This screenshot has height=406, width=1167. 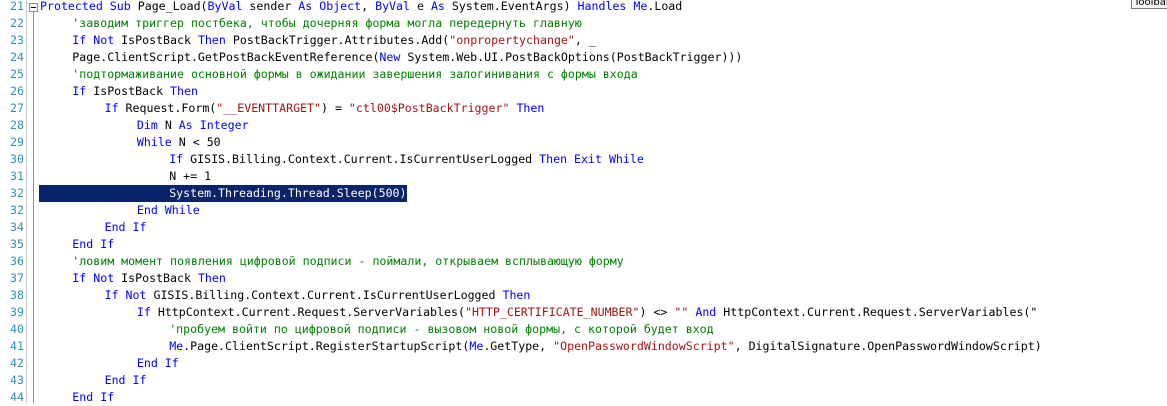 I want to click on code-keyword: As Object, so click(x=330, y=6).